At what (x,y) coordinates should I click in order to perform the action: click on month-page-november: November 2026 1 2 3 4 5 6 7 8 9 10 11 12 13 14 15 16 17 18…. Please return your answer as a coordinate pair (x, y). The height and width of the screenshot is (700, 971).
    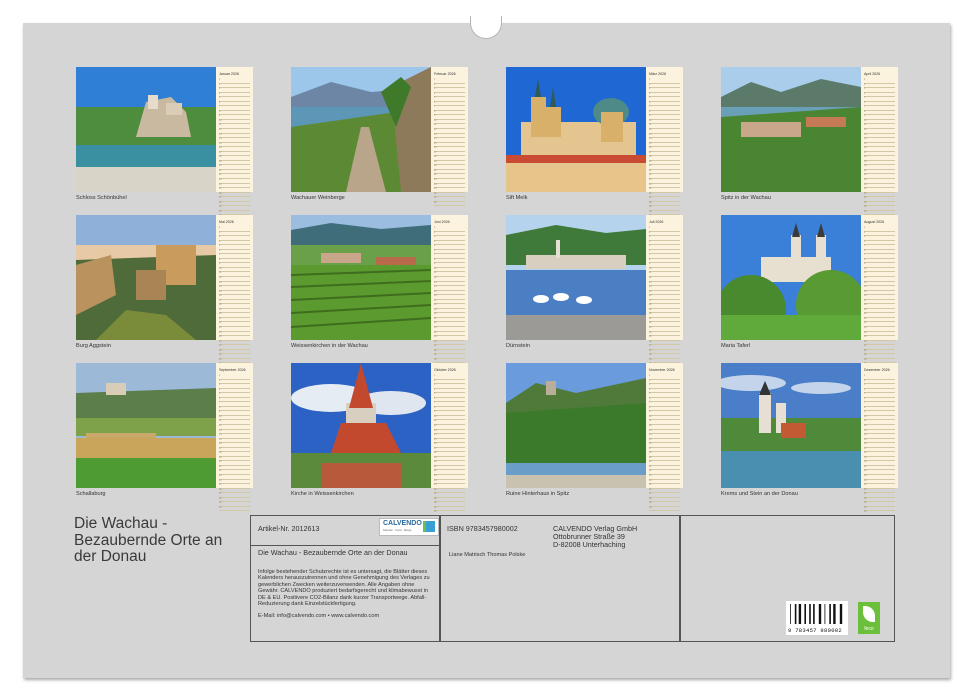
    Looking at the image, I should click on (594, 437).